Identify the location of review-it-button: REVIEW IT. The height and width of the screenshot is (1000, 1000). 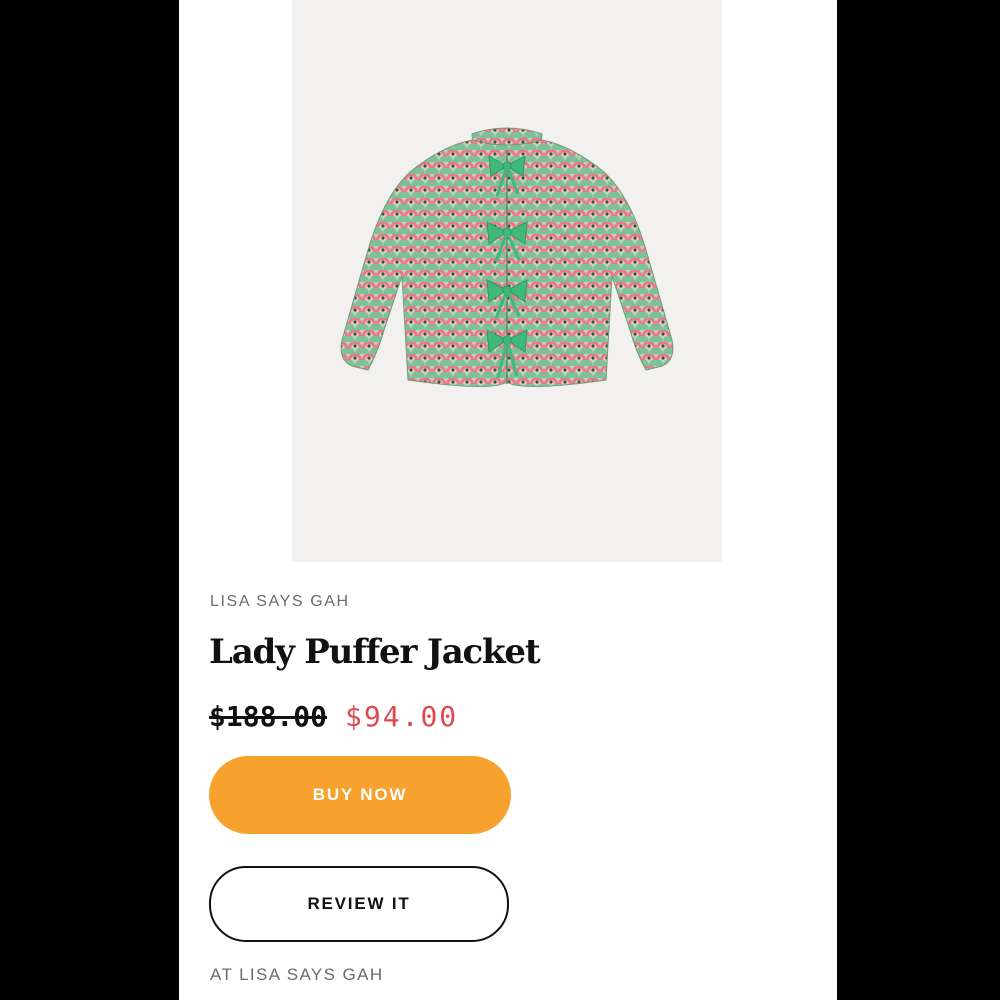
(359, 904).